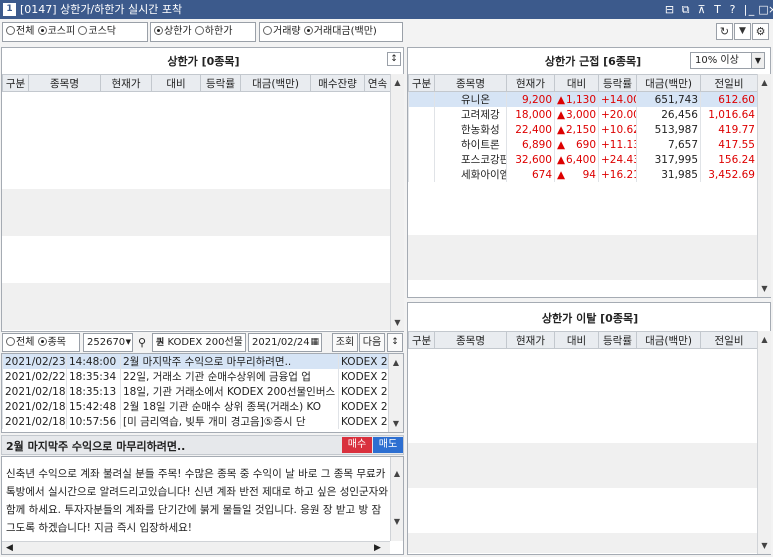  I want to click on radio-kosdaq: 코스닥, so click(97, 31).